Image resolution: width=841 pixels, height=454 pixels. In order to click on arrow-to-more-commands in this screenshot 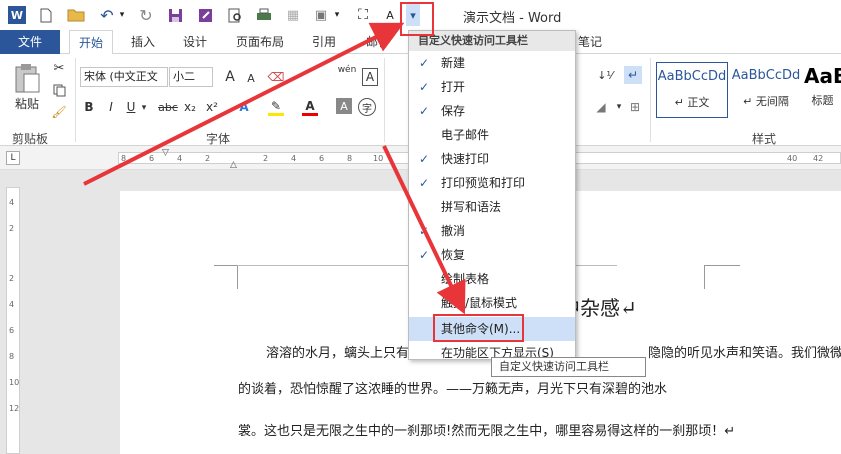, I will do `click(424, 230)`.